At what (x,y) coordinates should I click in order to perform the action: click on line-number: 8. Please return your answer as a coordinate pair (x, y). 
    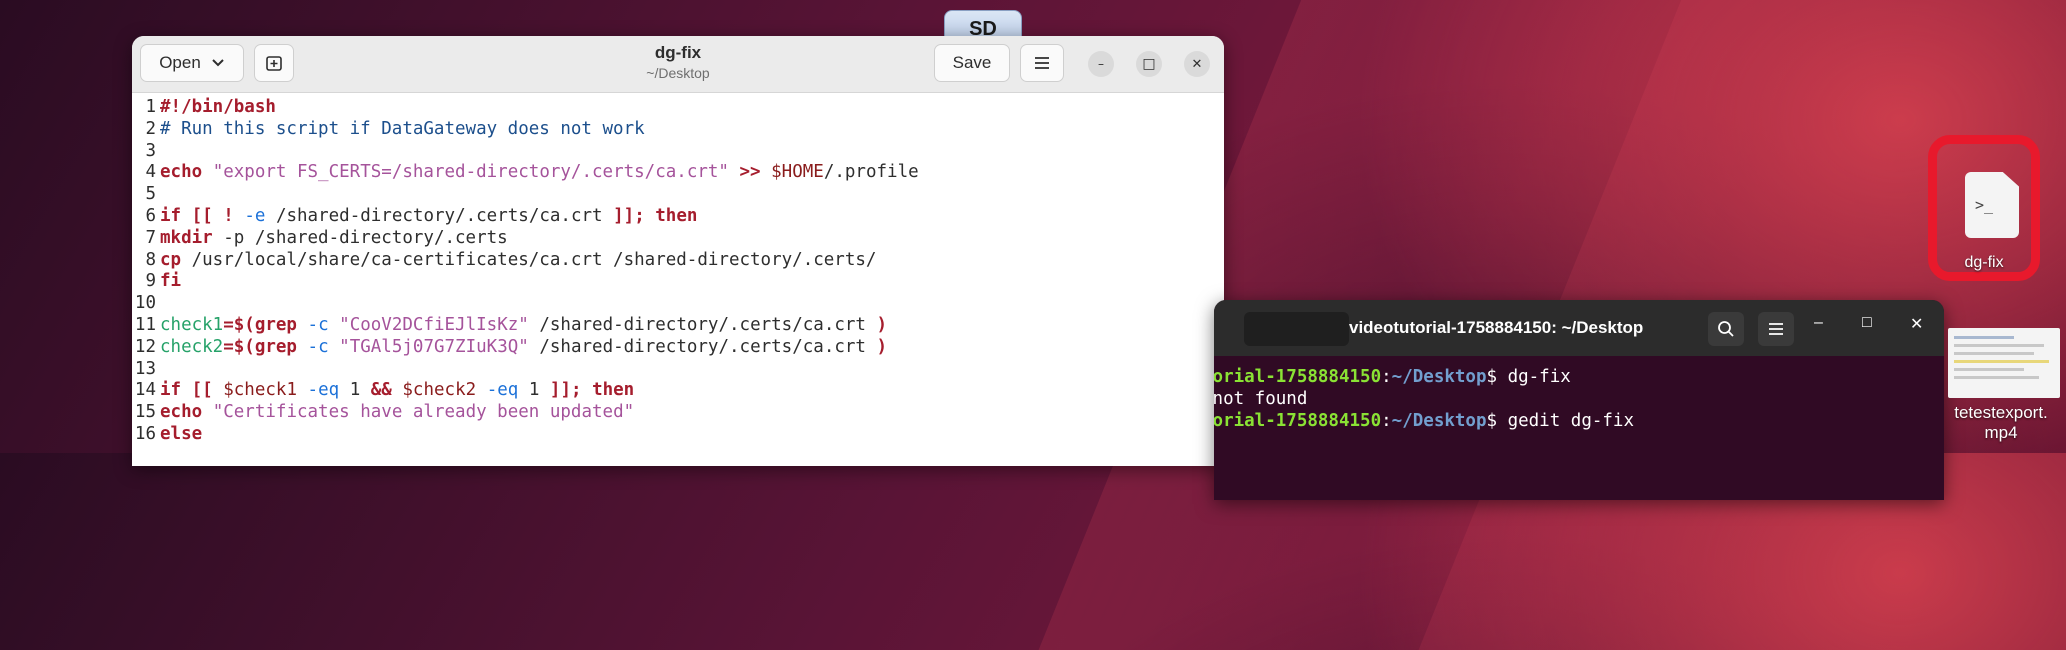
    Looking at the image, I should click on (150, 259).